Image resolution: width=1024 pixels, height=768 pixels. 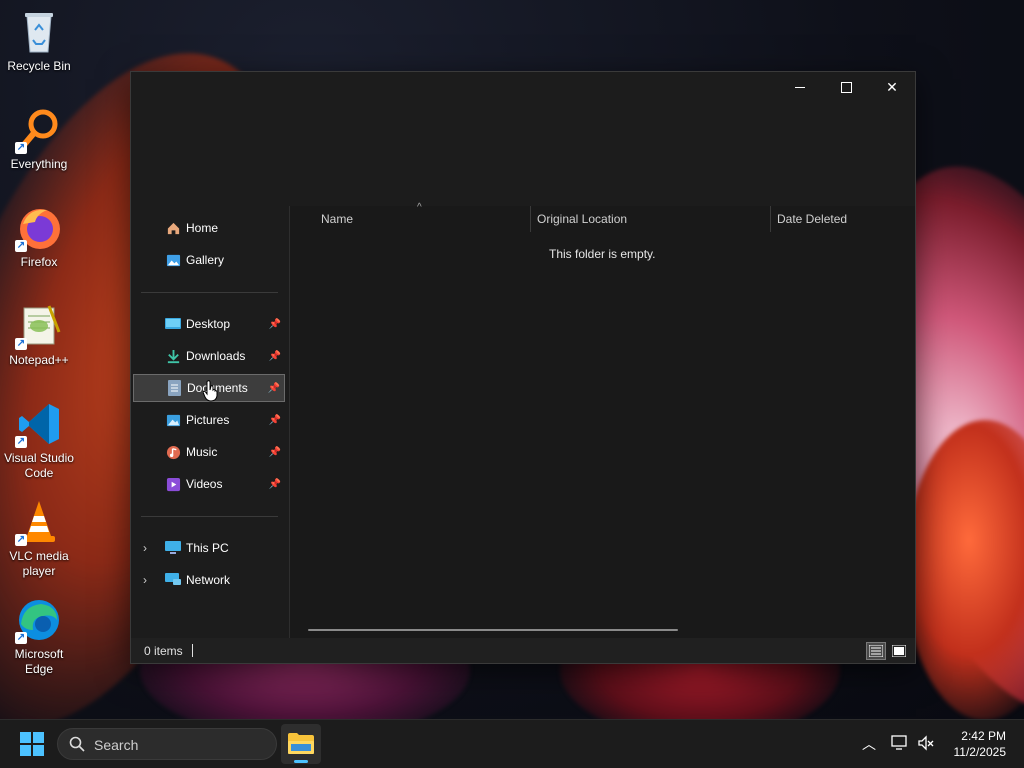 What do you see at coordinates (202, 452) in the screenshot?
I see `nav-item-label: Music` at bounding box center [202, 452].